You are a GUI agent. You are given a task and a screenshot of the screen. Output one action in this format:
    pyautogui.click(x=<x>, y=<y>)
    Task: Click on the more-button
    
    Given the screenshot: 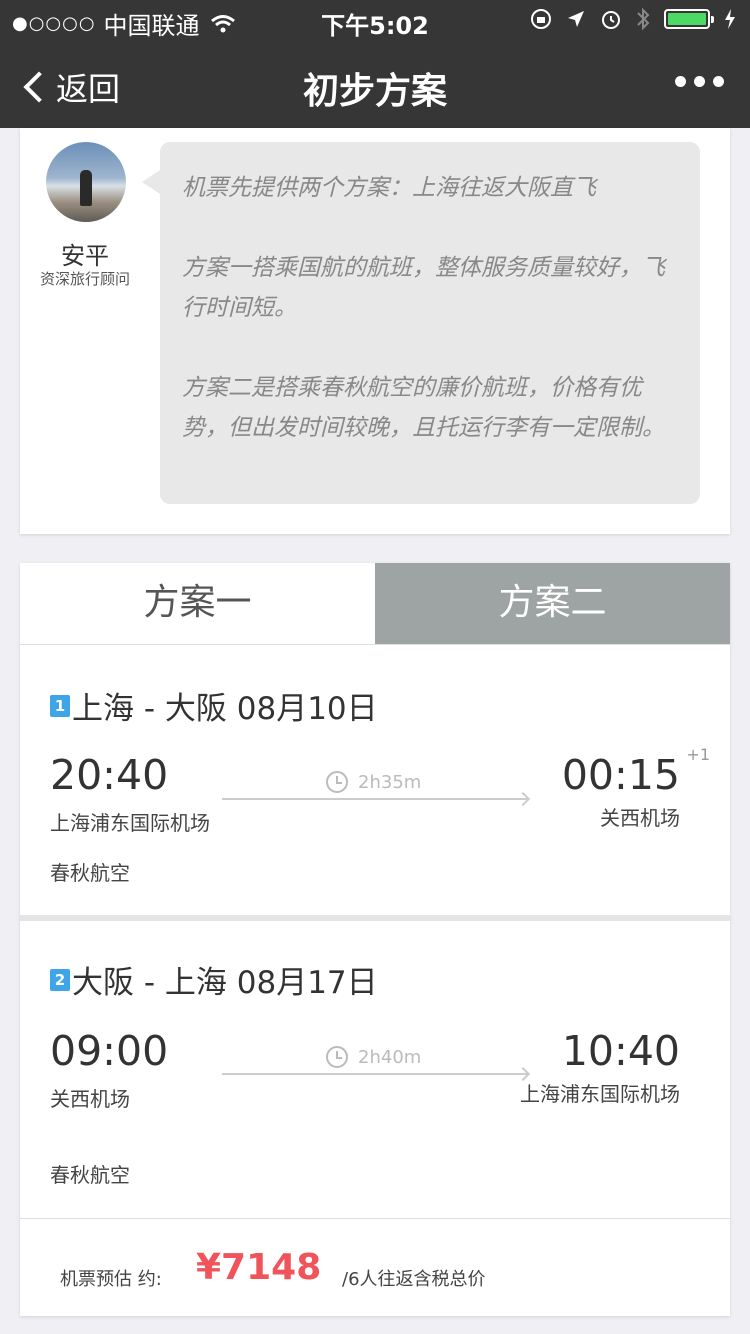 What is the action you would take?
    pyautogui.click(x=699, y=81)
    